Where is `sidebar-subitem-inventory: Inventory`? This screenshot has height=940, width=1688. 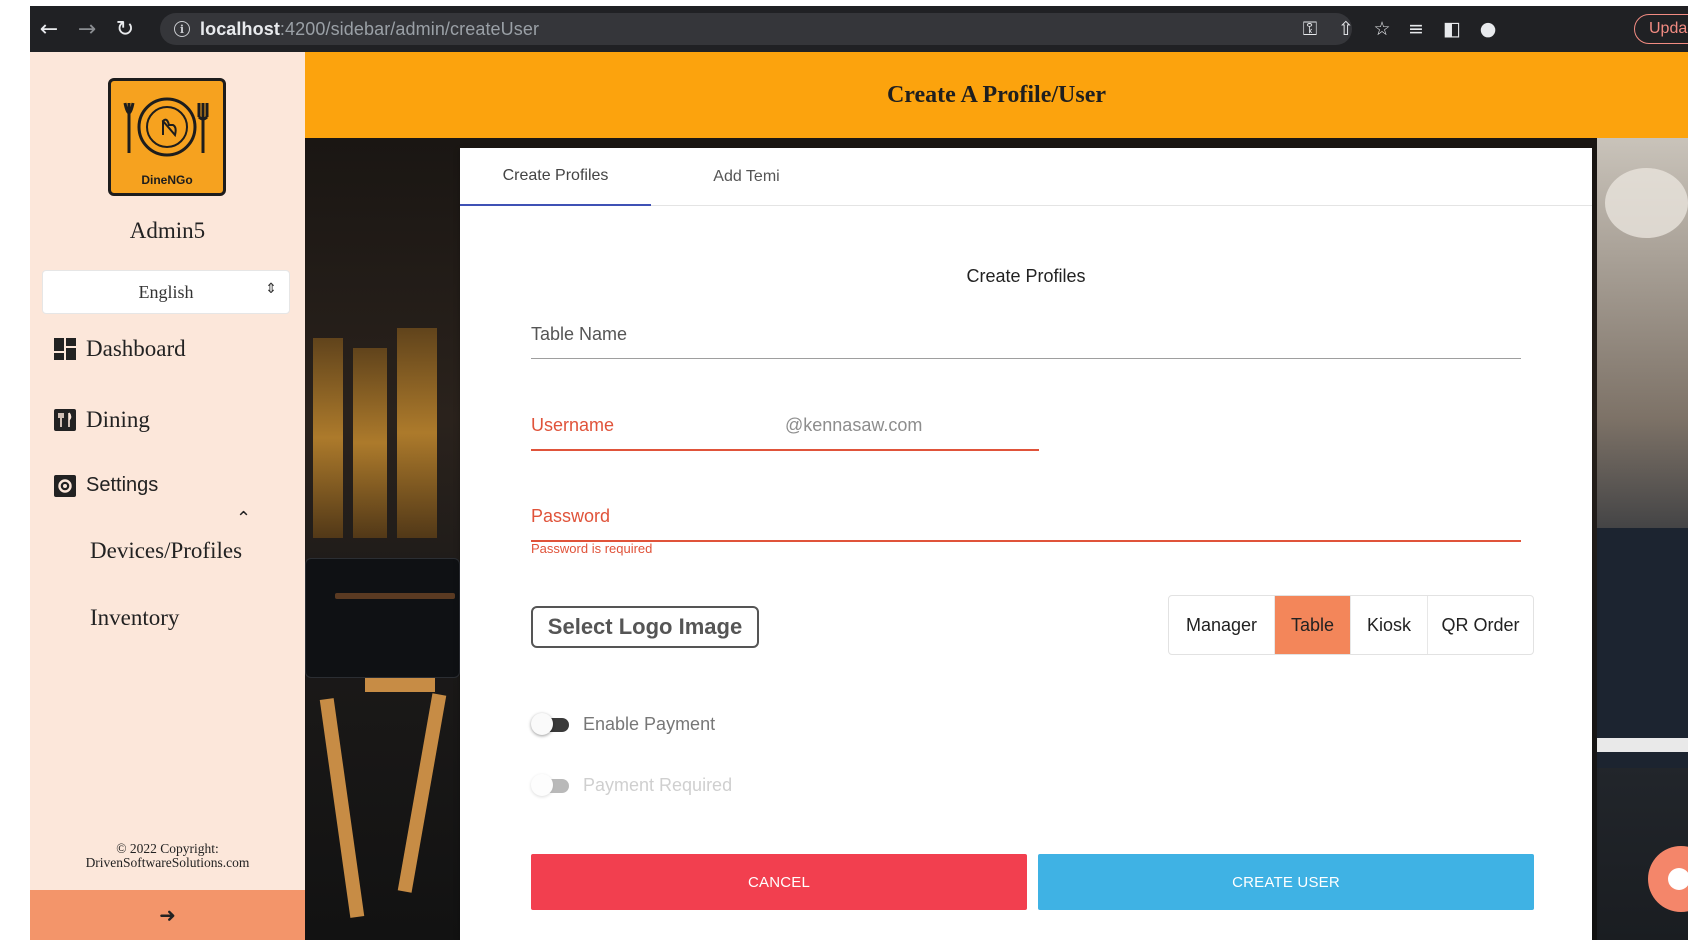 sidebar-subitem-inventory: Inventory is located at coordinates (134, 618).